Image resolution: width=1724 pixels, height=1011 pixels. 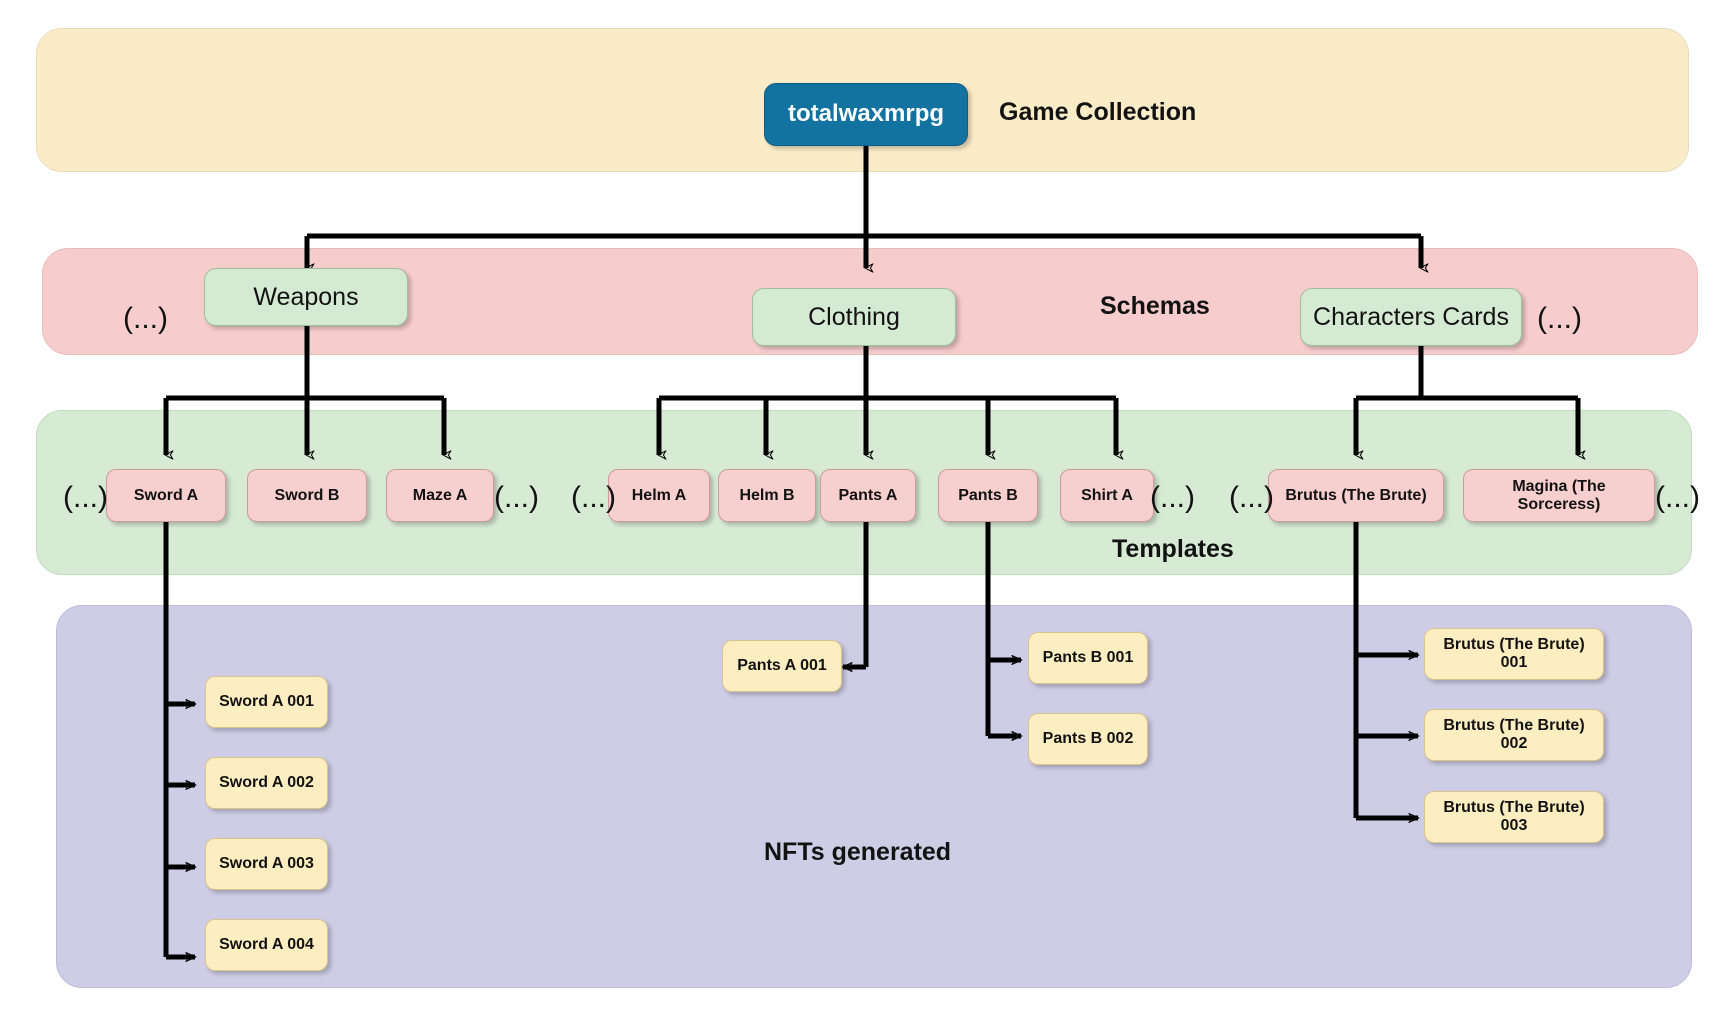 What do you see at coordinates (1088, 739) in the screenshot?
I see `node-nft-pants-b-002: Pants B 002` at bounding box center [1088, 739].